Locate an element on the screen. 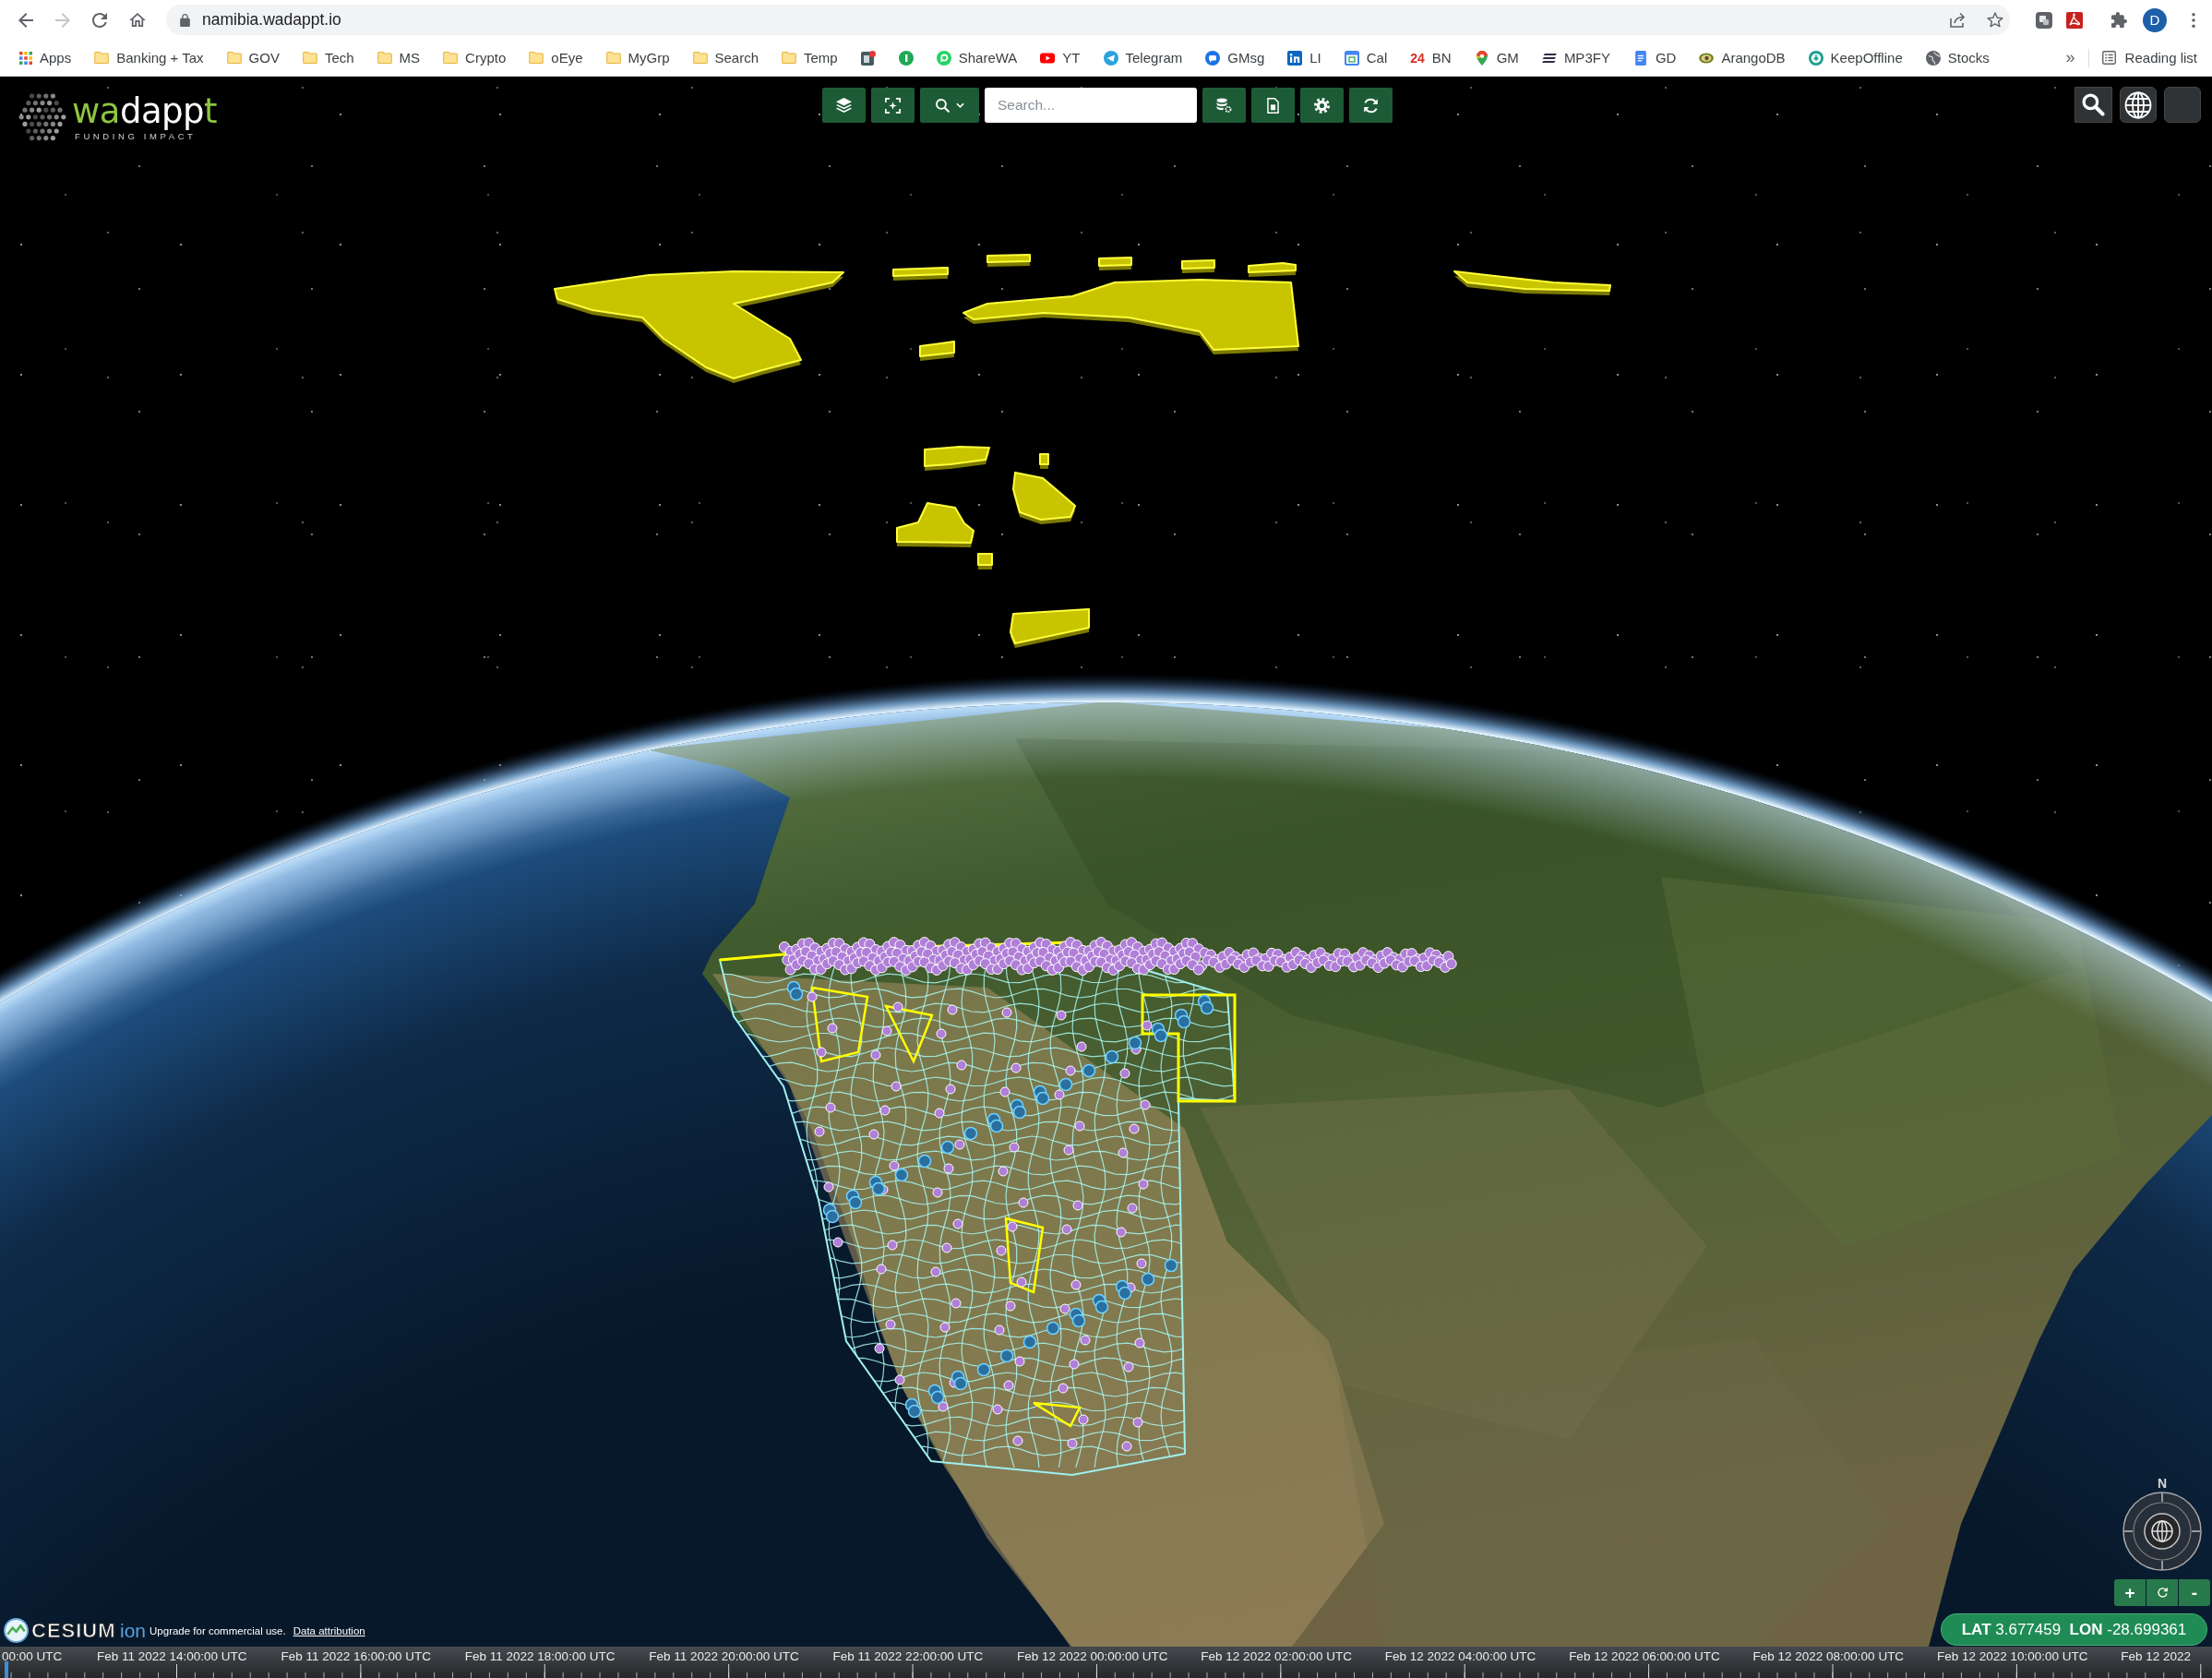 This screenshot has width=2212, height=1678. database-icon is located at coordinates (1224, 105).